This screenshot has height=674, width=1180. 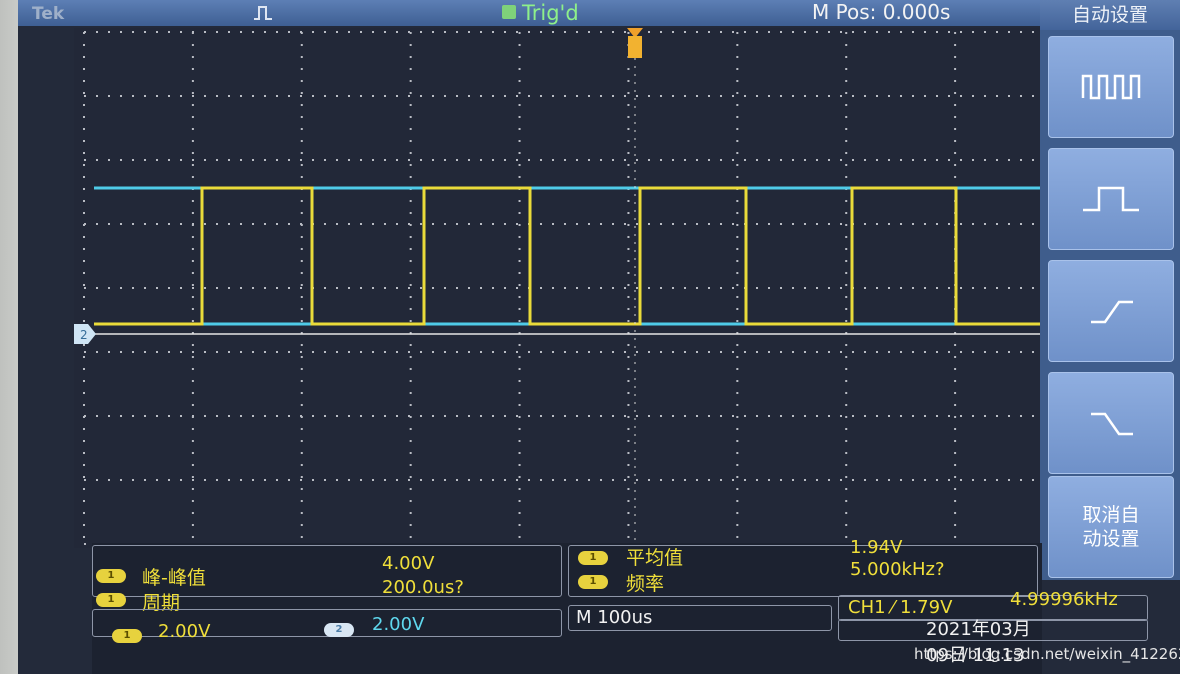 What do you see at coordinates (111, 600) in the screenshot?
I see `meas-2-channel-badge: 1` at bounding box center [111, 600].